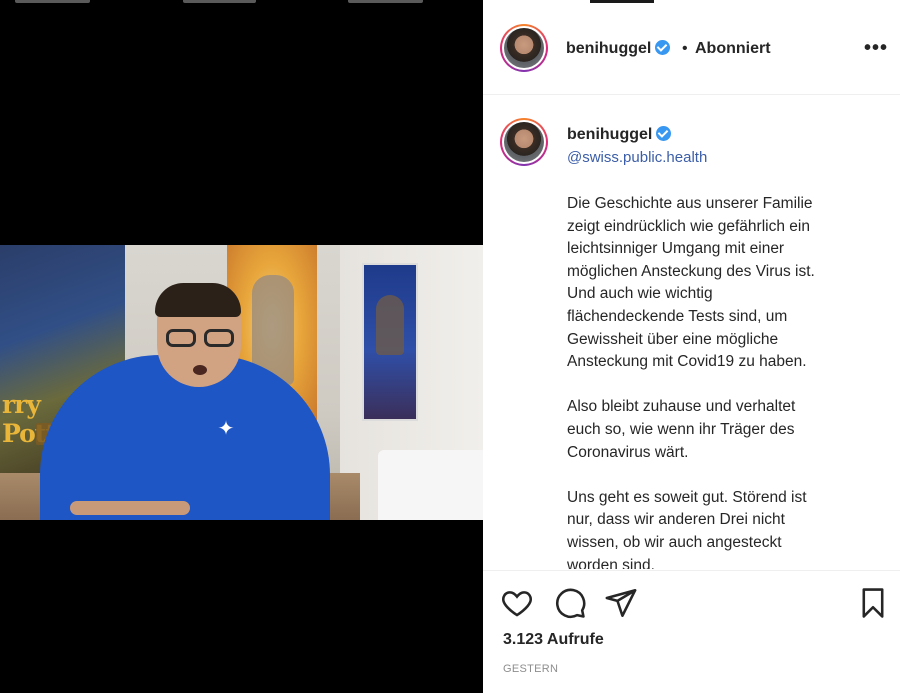 The width and height of the screenshot is (900, 693). Describe the element at coordinates (130, 508) in the screenshot. I see `video-person-hand` at that location.